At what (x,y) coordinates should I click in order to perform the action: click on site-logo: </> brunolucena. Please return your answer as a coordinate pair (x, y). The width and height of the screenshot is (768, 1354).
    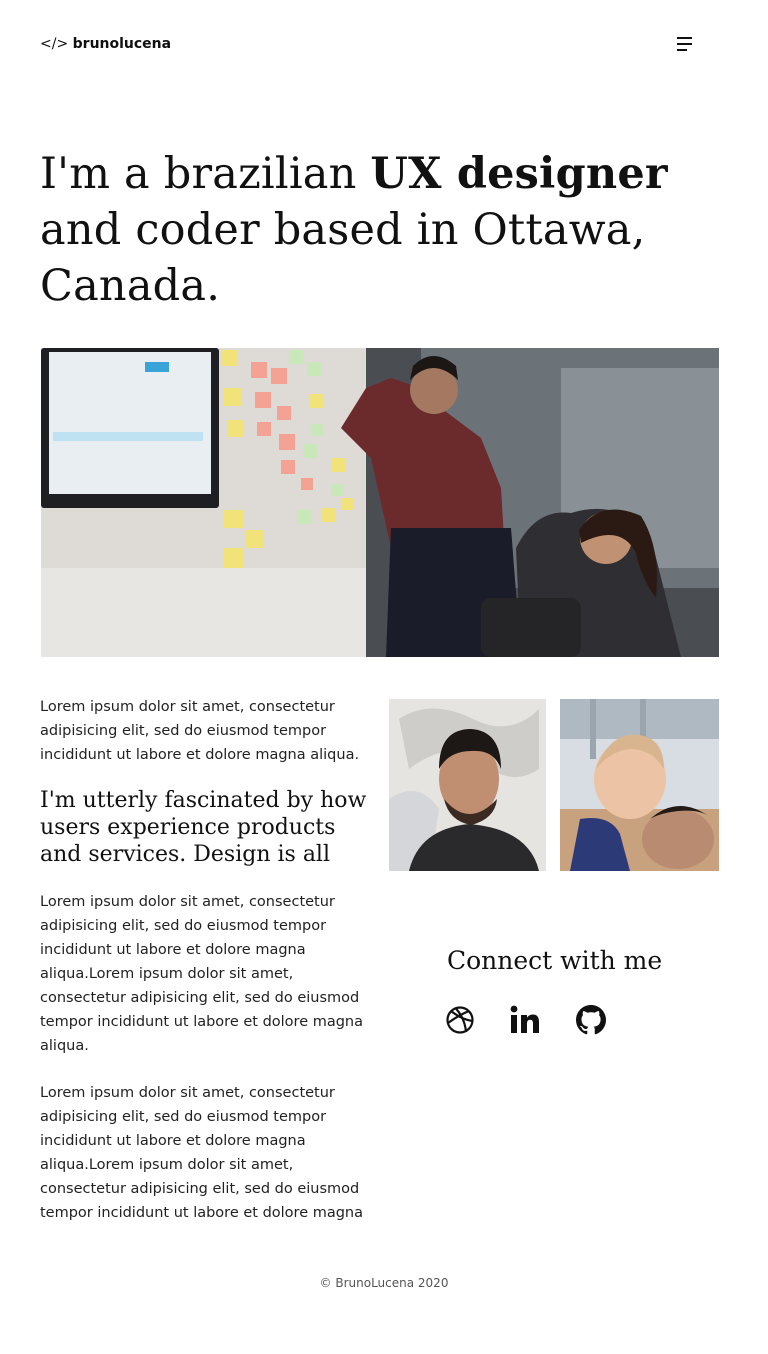
    Looking at the image, I should click on (105, 44).